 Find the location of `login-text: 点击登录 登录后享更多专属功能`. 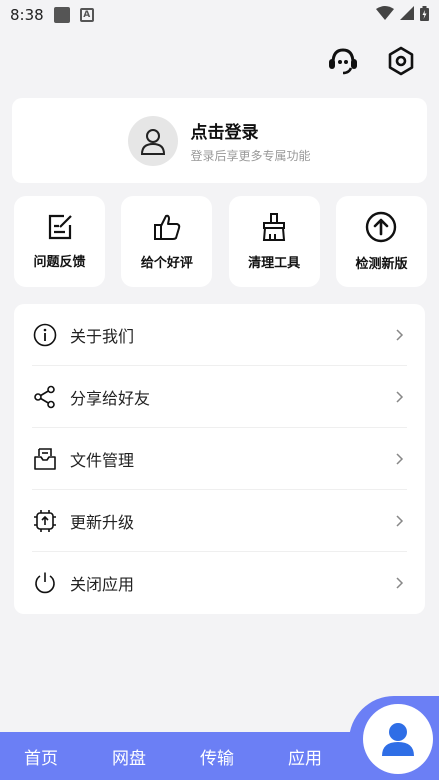

login-text: 点击登录 登录后享更多专属功能 is located at coordinates (250, 141).